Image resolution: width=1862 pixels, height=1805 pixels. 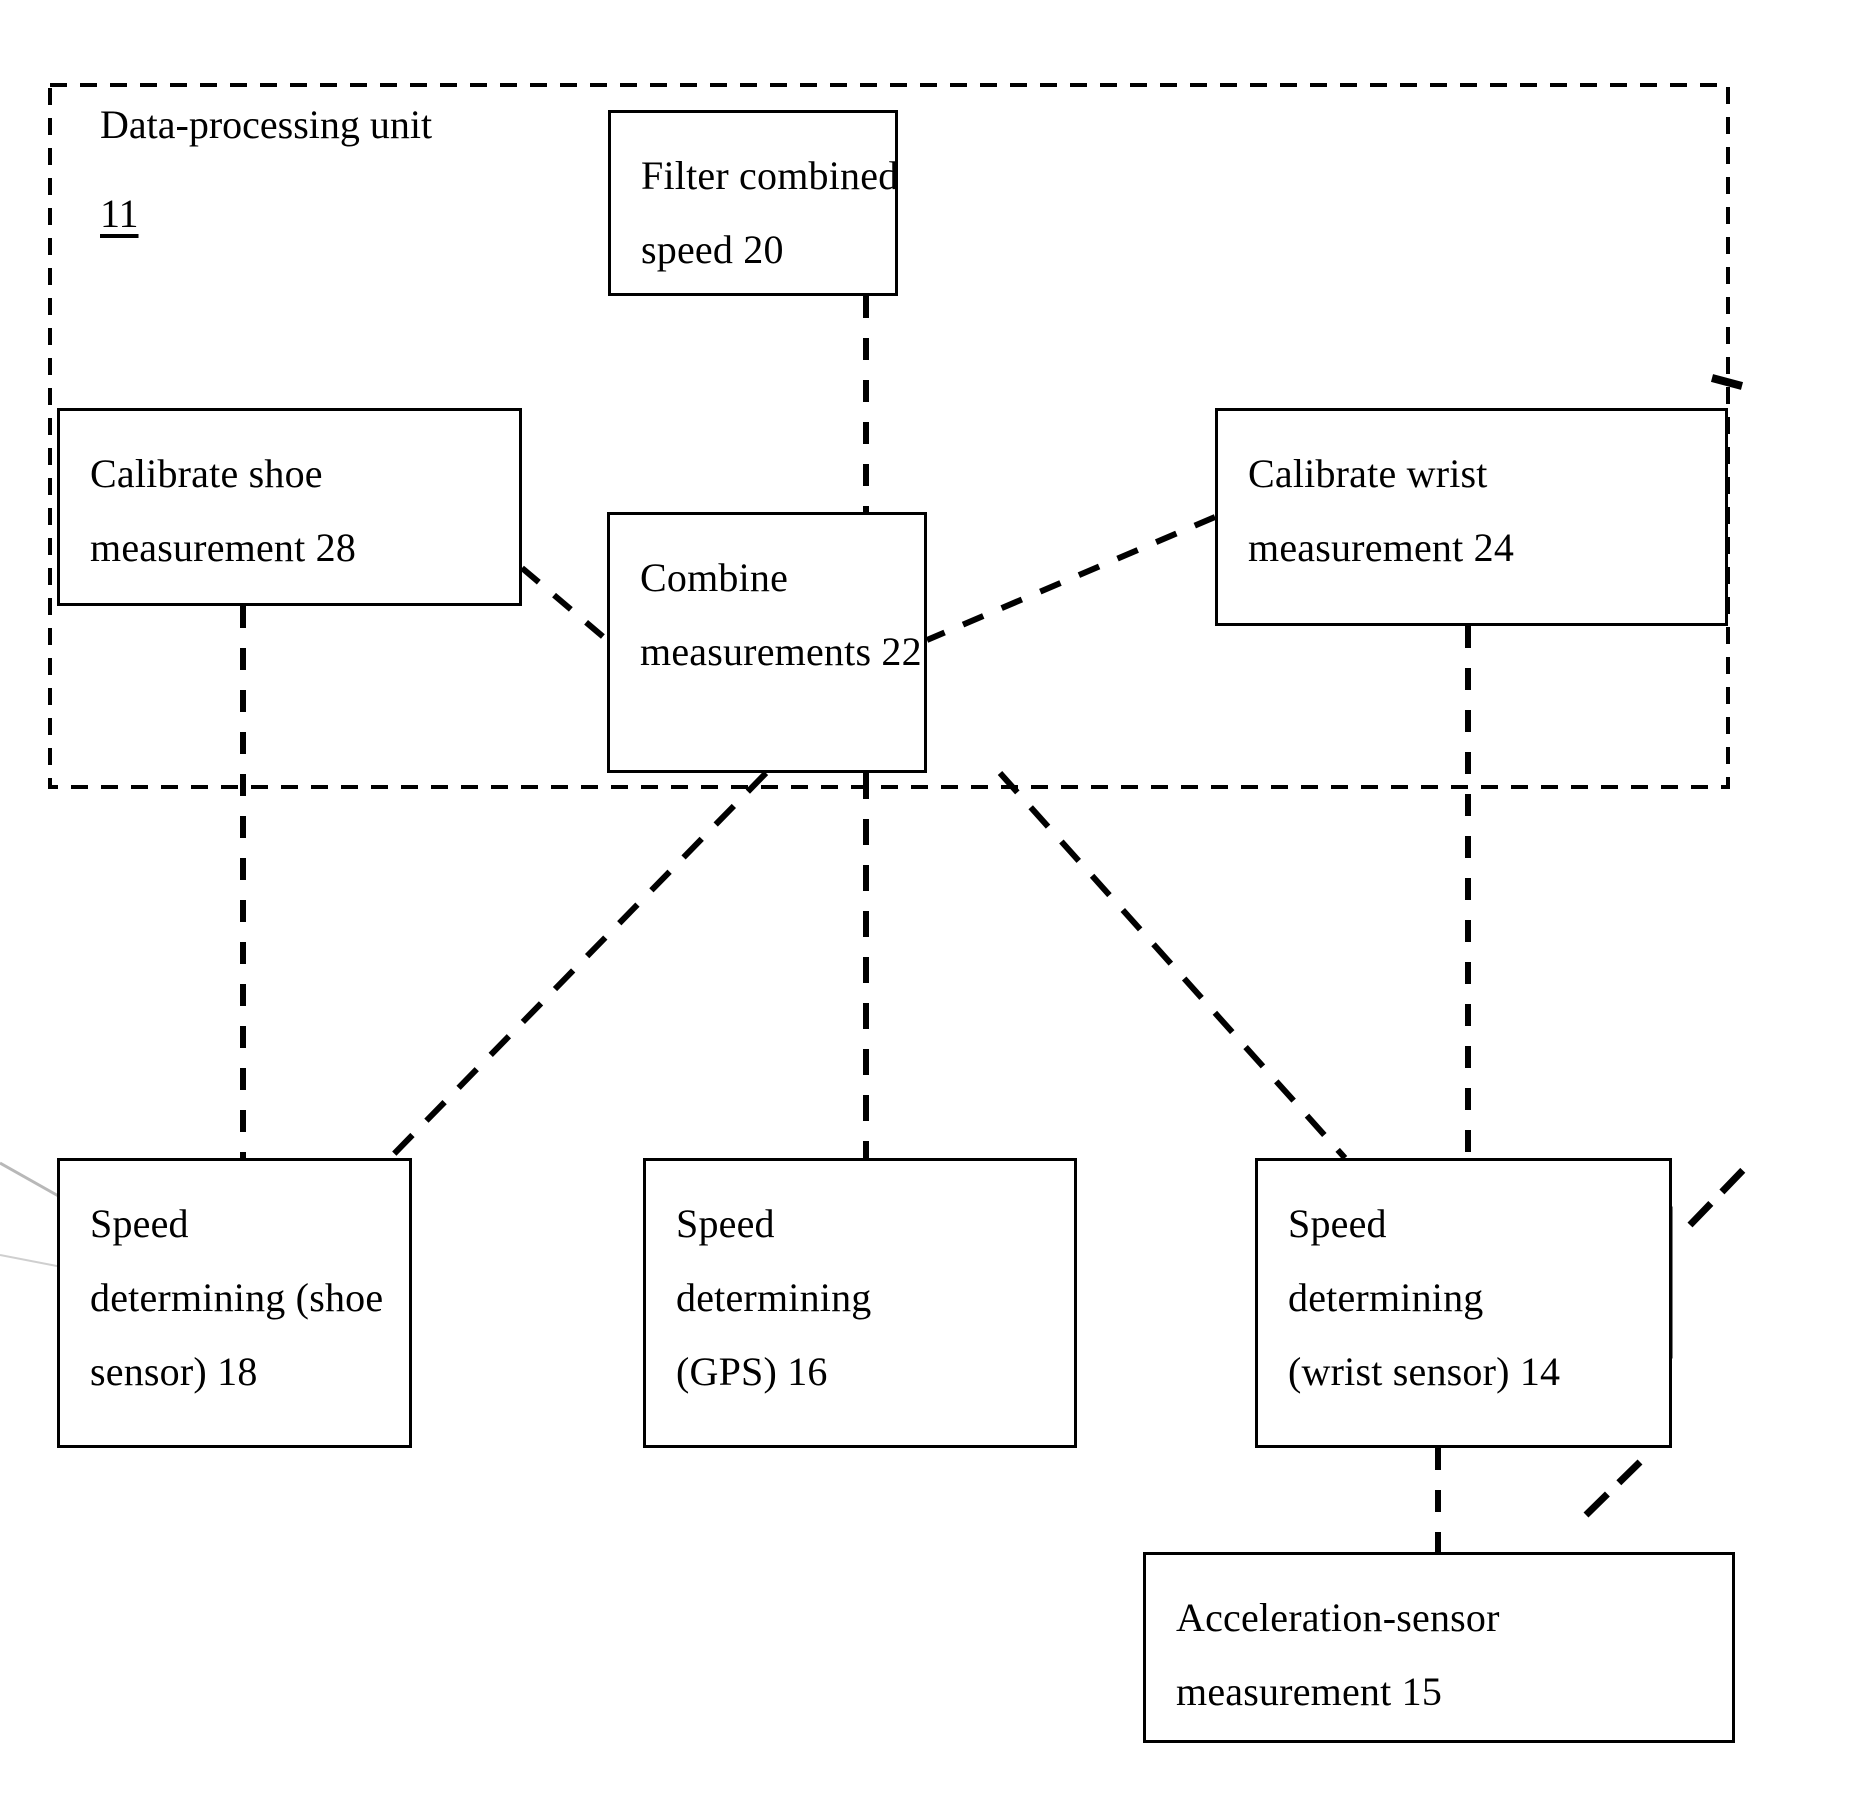 What do you see at coordinates (753, 203) in the screenshot?
I see `node-filter-combined-speed: Filter combined speed 20` at bounding box center [753, 203].